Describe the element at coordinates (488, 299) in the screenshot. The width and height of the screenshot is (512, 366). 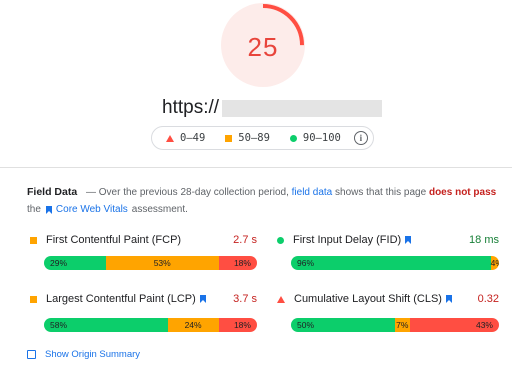
I see `metric-cls-value: 0.32` at that location.